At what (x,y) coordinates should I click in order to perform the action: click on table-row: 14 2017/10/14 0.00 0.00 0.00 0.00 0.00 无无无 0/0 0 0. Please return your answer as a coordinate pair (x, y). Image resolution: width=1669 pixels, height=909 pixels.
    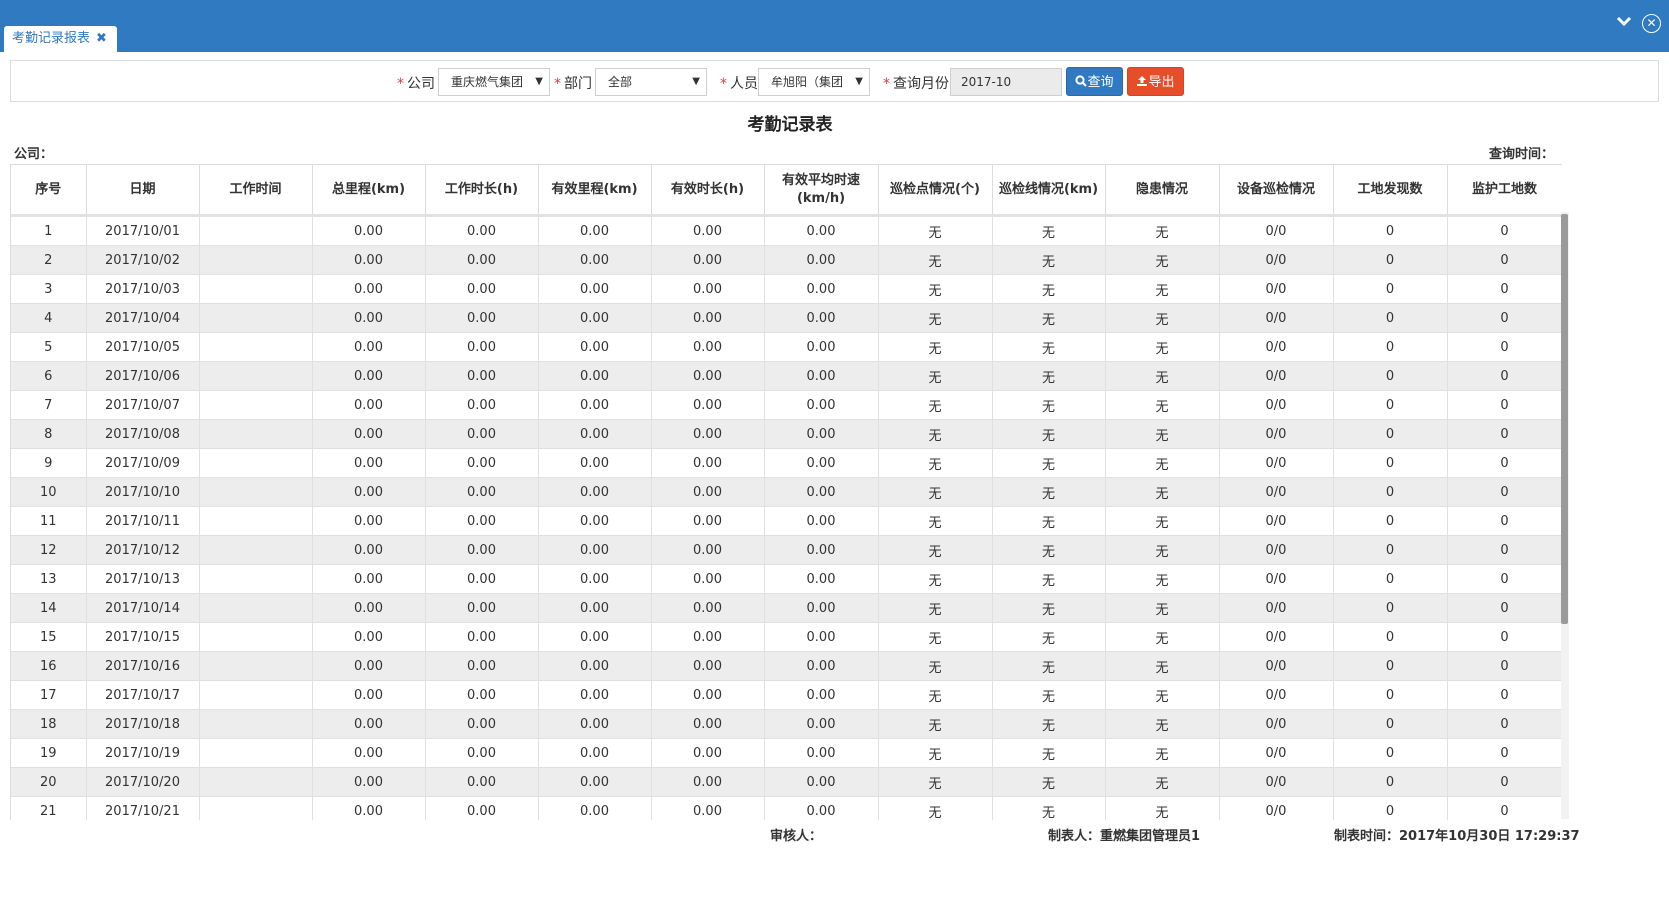
    Looking at the image, I should click on (786, 608).